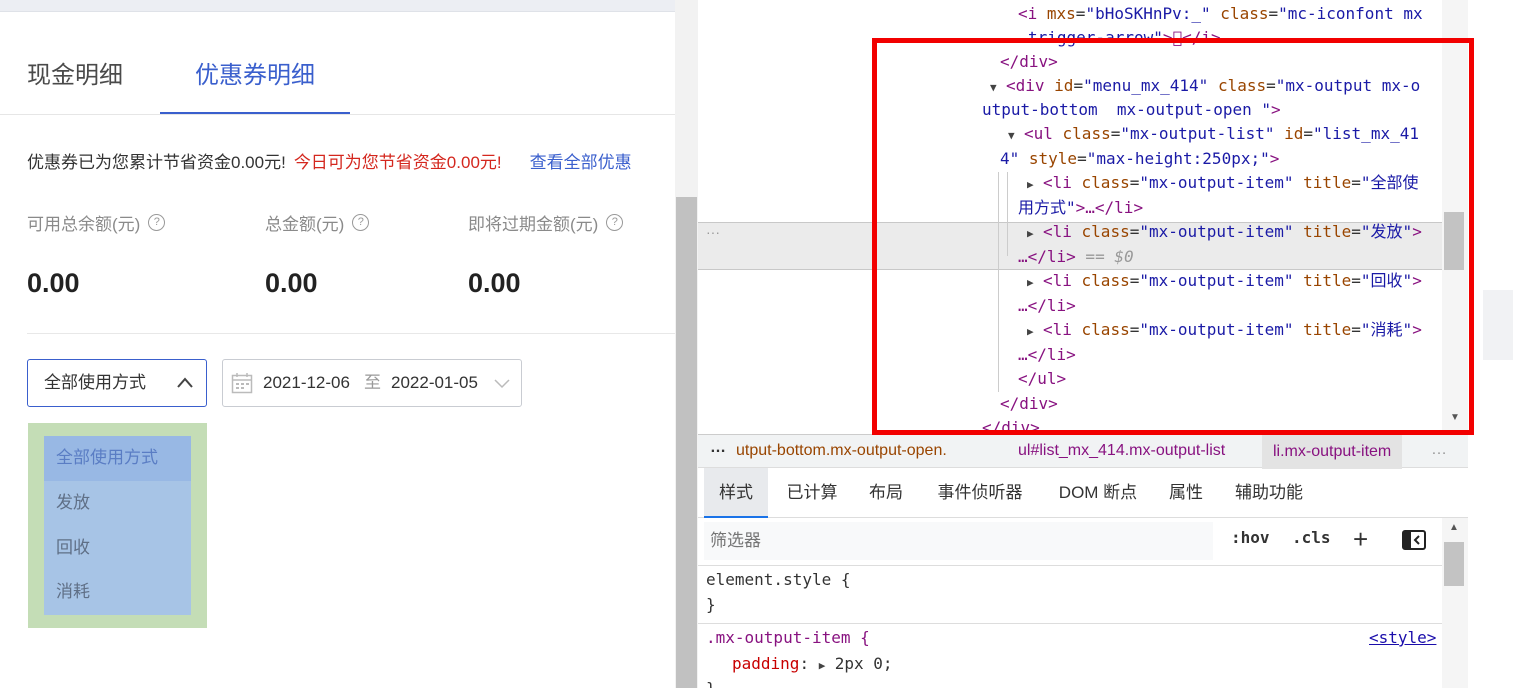 The height and width of the screenshot is (688, 1513). I want to click on calendar-icon, so click(242, 383).